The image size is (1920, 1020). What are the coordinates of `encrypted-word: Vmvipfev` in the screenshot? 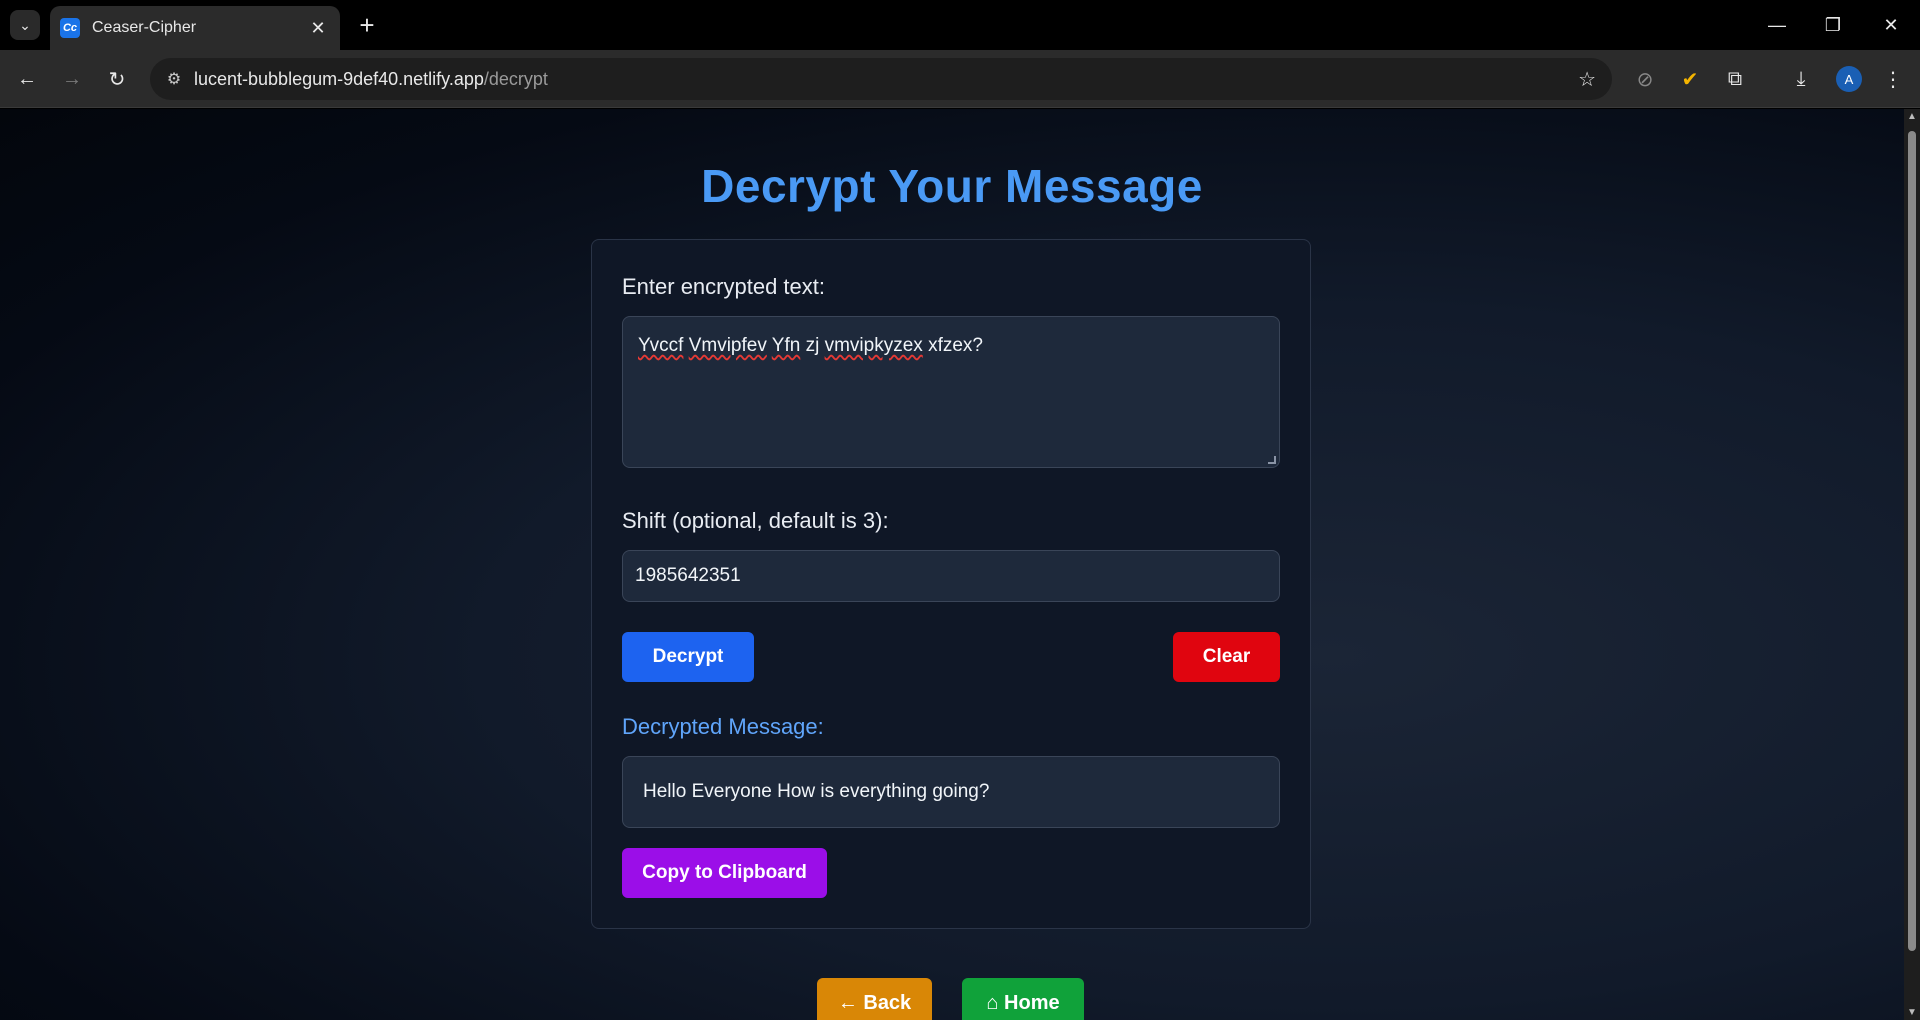 It's located at (727, 345).